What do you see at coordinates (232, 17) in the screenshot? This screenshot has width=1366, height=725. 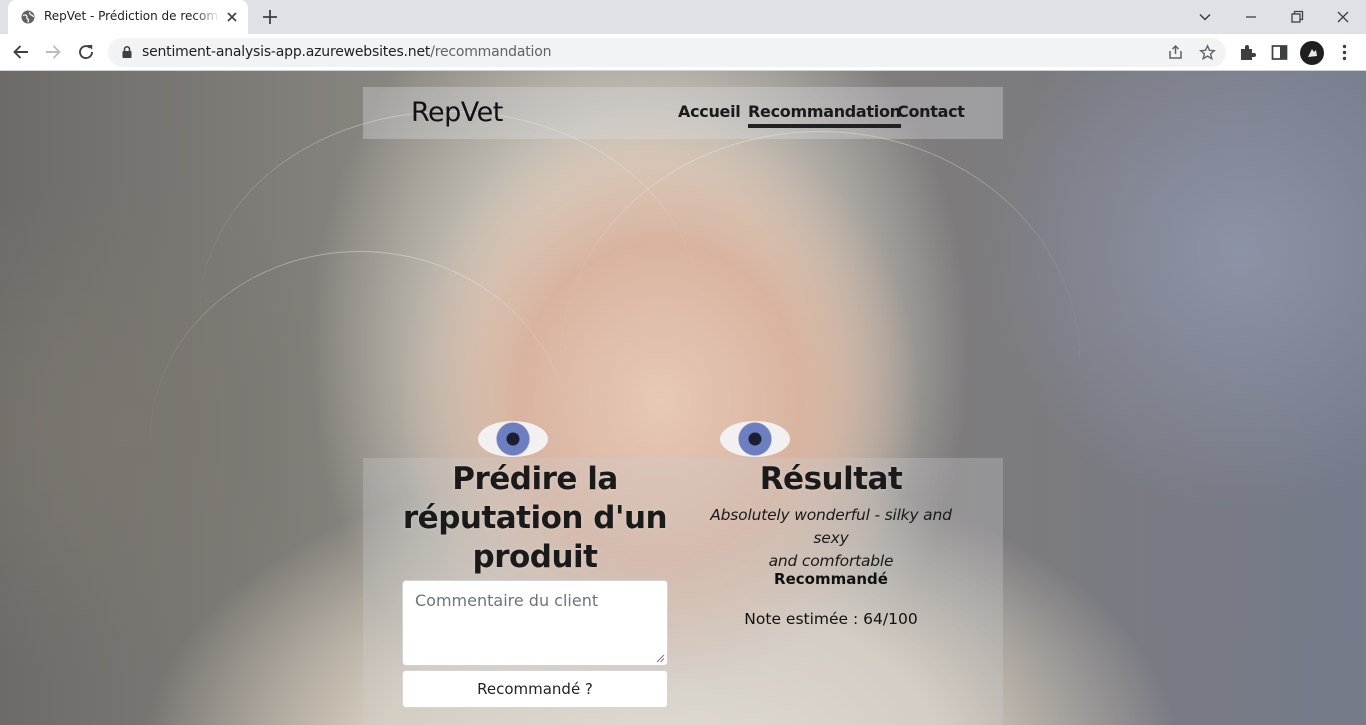 I see `close-tab-icon` at bounding box center [232, 17].